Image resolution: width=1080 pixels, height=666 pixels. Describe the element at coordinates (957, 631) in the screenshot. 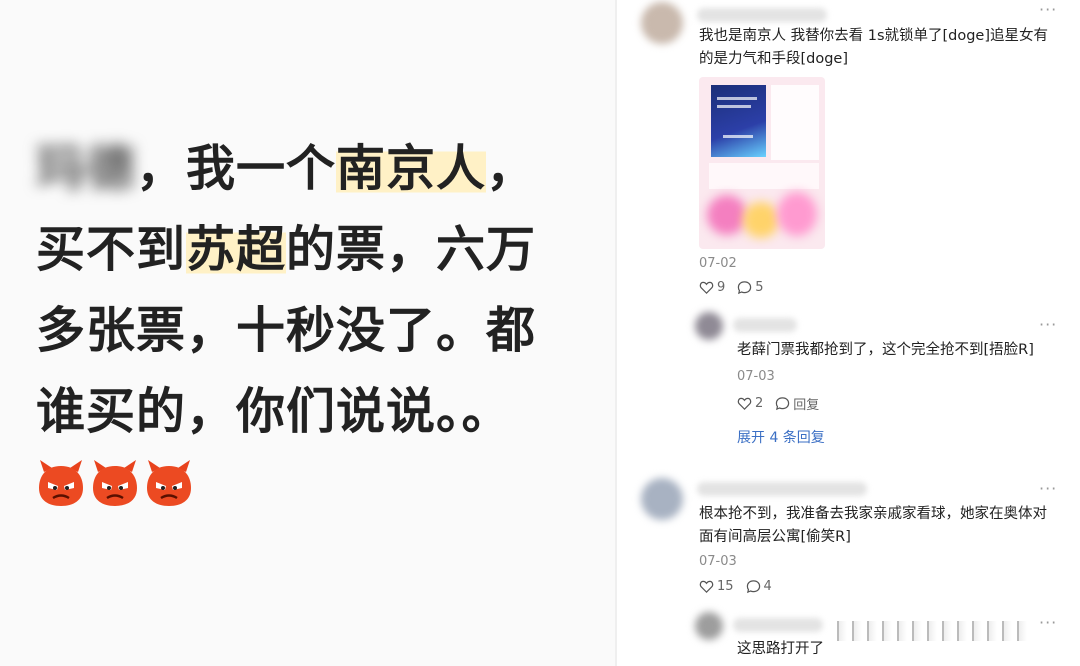

I see `watermark-bars` at that location.